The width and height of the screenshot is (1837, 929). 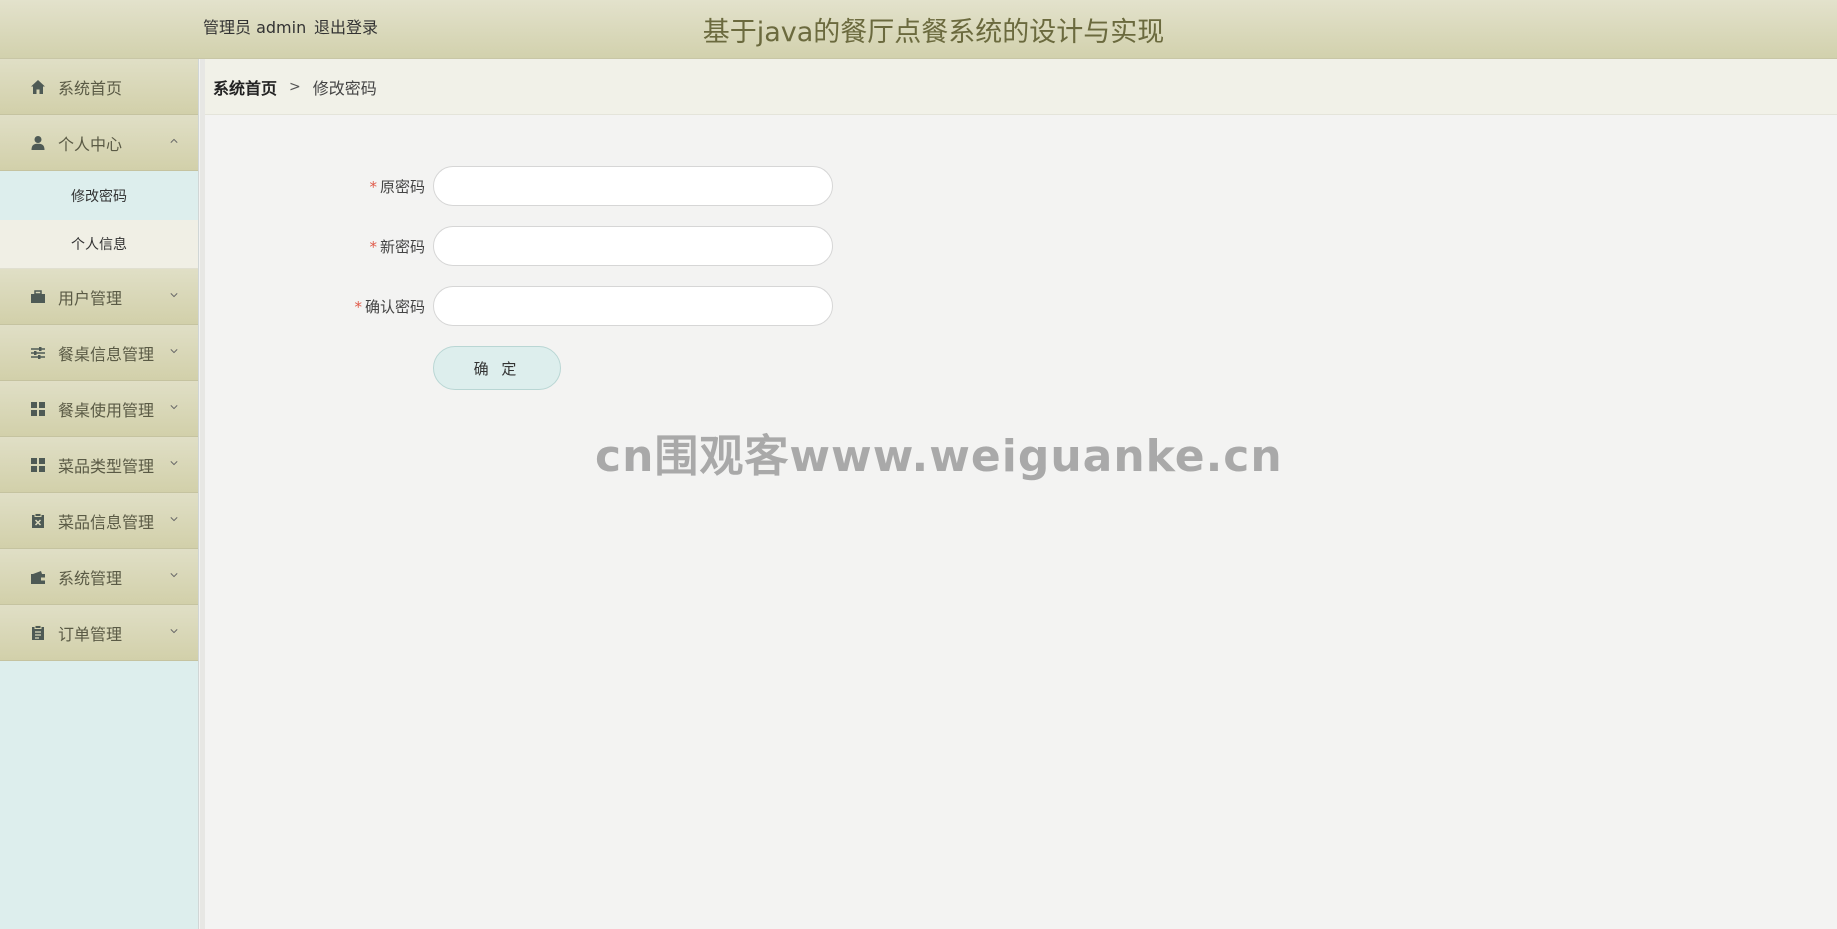 What do you see at coordinates (38, 353) in the screenshot?
I see `sliders-icon` at bounding box center [38, 353].